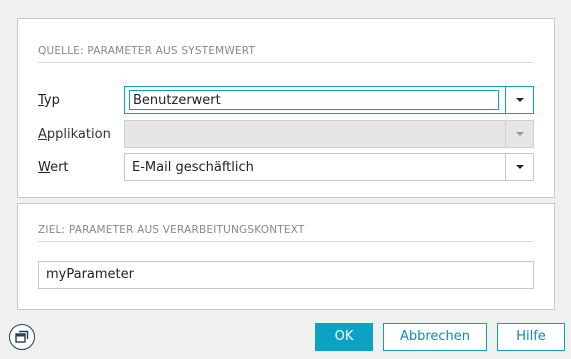 This screenshot has width=571, height=359. I want to click on application-label-mnemonic: A, so click(42, 134).